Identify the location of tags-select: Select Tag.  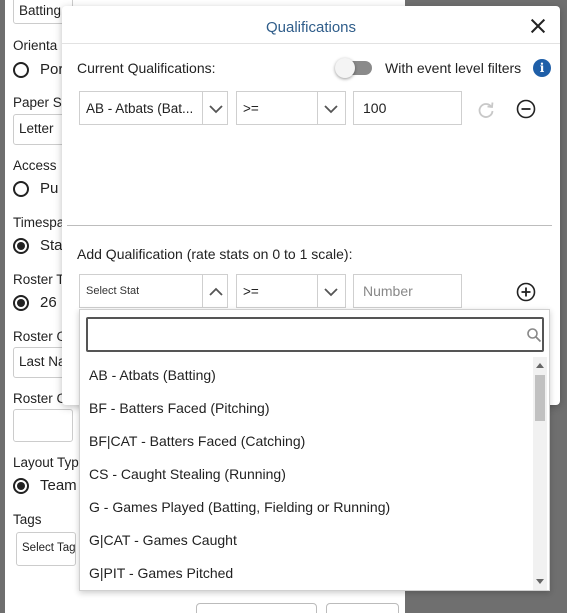
(46, 549).